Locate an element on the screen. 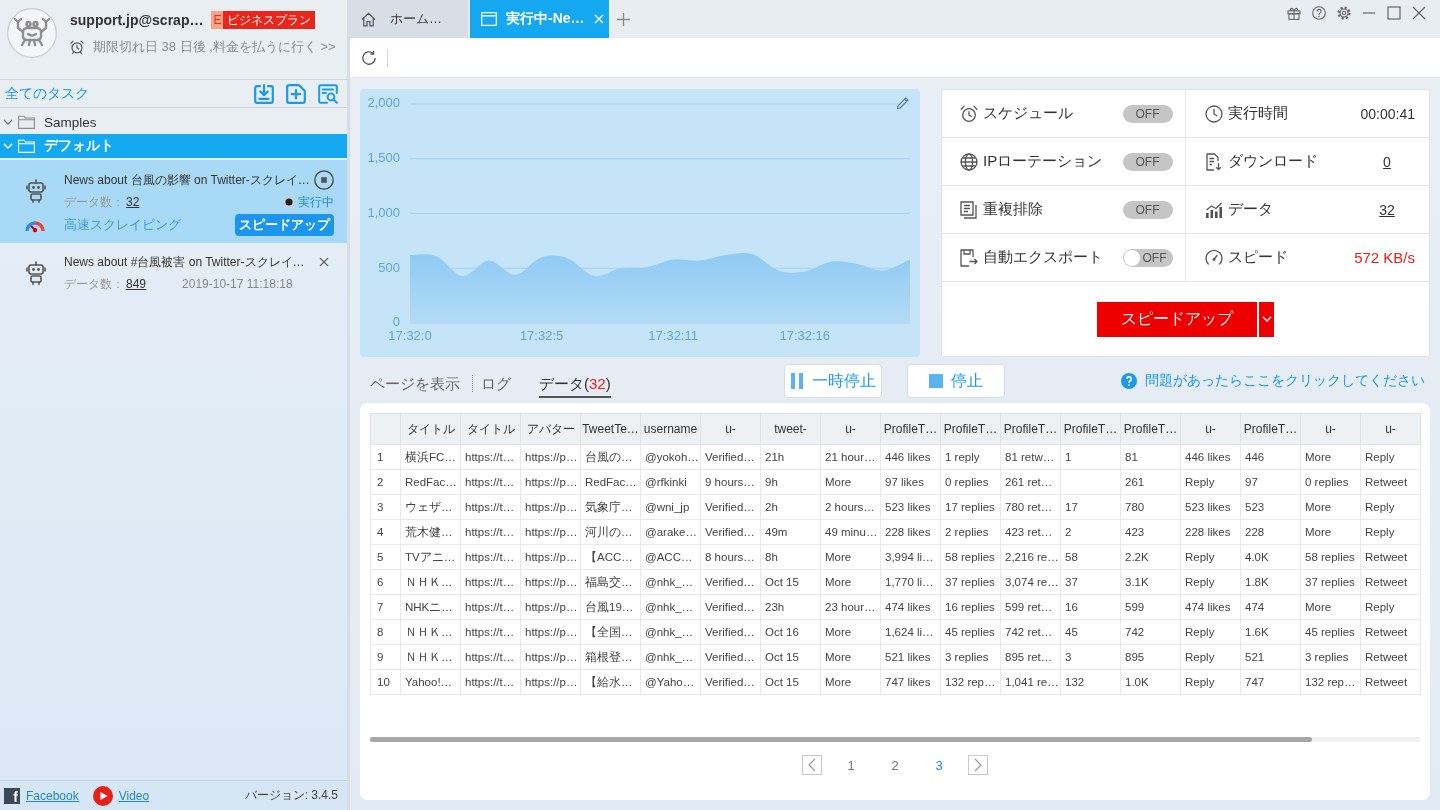 The image size is (1440, 810). stat-value-link: 32 is located at coordinates (1387, 209).